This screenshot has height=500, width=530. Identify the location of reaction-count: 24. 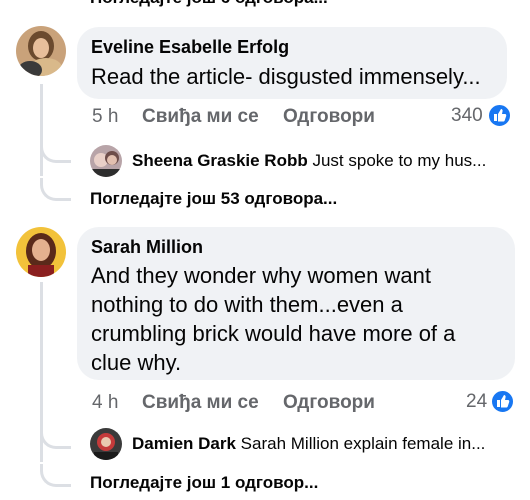
(476, 402).